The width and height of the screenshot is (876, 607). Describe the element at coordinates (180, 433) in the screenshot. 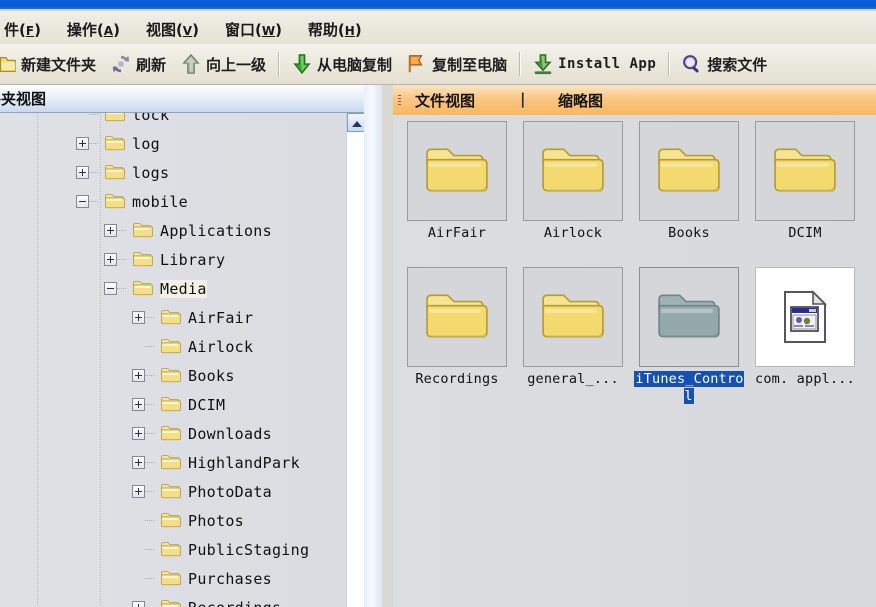

I see `tree-item-downloads: Downloads` at that location.